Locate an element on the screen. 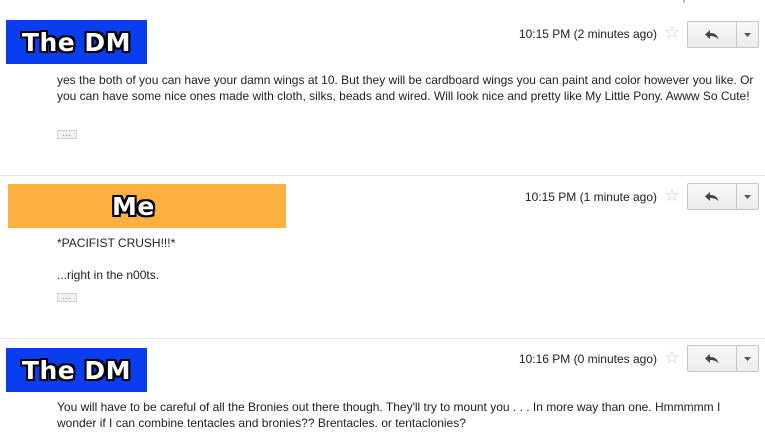  message-timestamp: 10:16 PM (0 minutes ago) is located at coordinates (587, 359).